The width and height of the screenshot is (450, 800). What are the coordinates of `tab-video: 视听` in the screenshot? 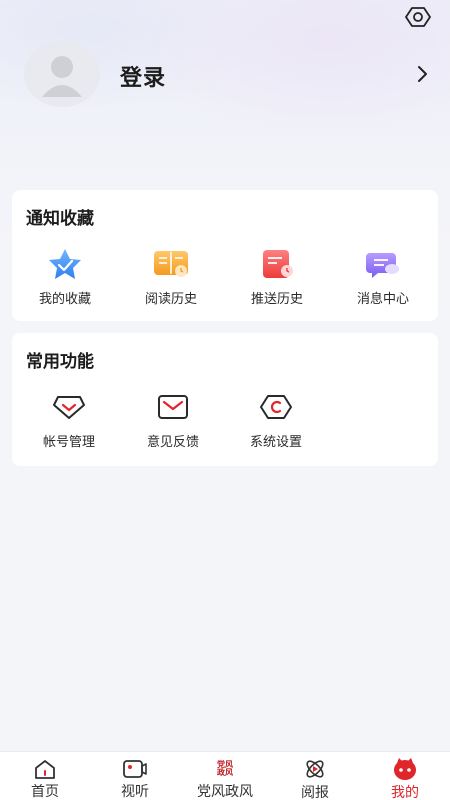 It's located at (135, 776).